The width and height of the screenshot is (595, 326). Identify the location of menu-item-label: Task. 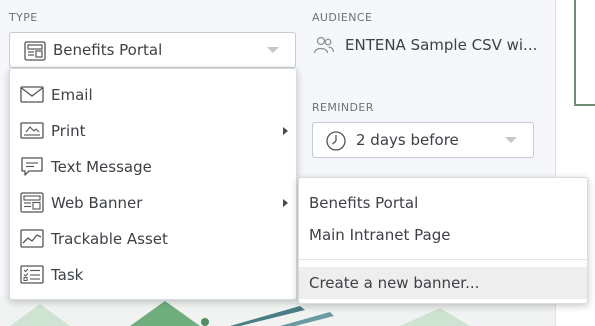
(67, 275).